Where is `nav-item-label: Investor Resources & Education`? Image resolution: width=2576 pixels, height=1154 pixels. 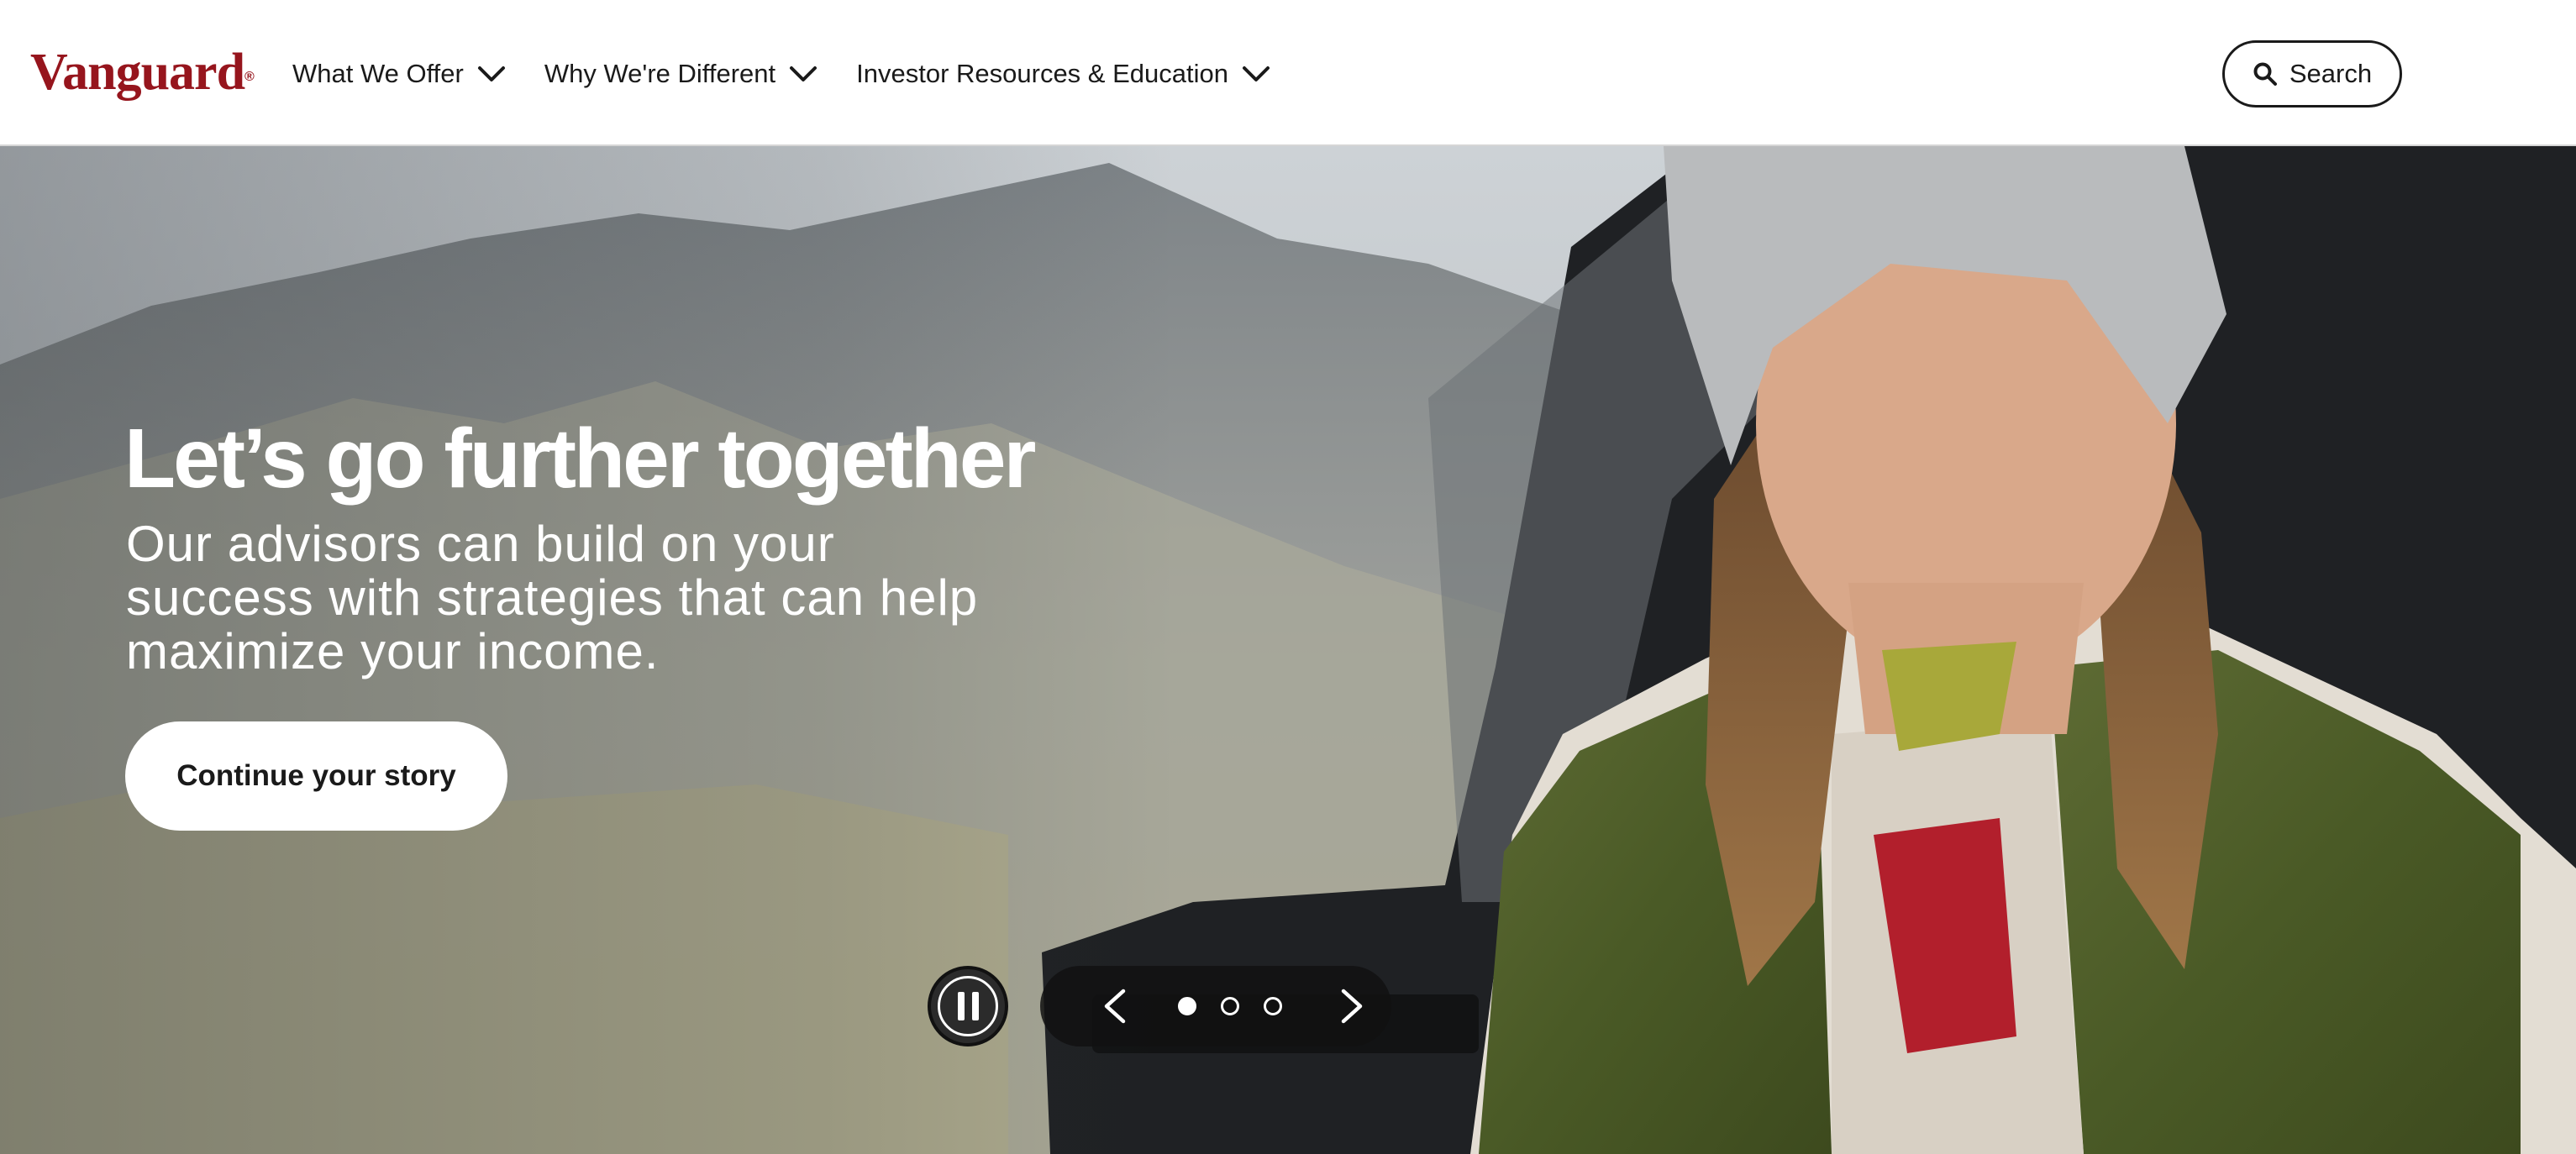 nav-item-label: Investor Resources & Education is located at coordinates (1042, 73).